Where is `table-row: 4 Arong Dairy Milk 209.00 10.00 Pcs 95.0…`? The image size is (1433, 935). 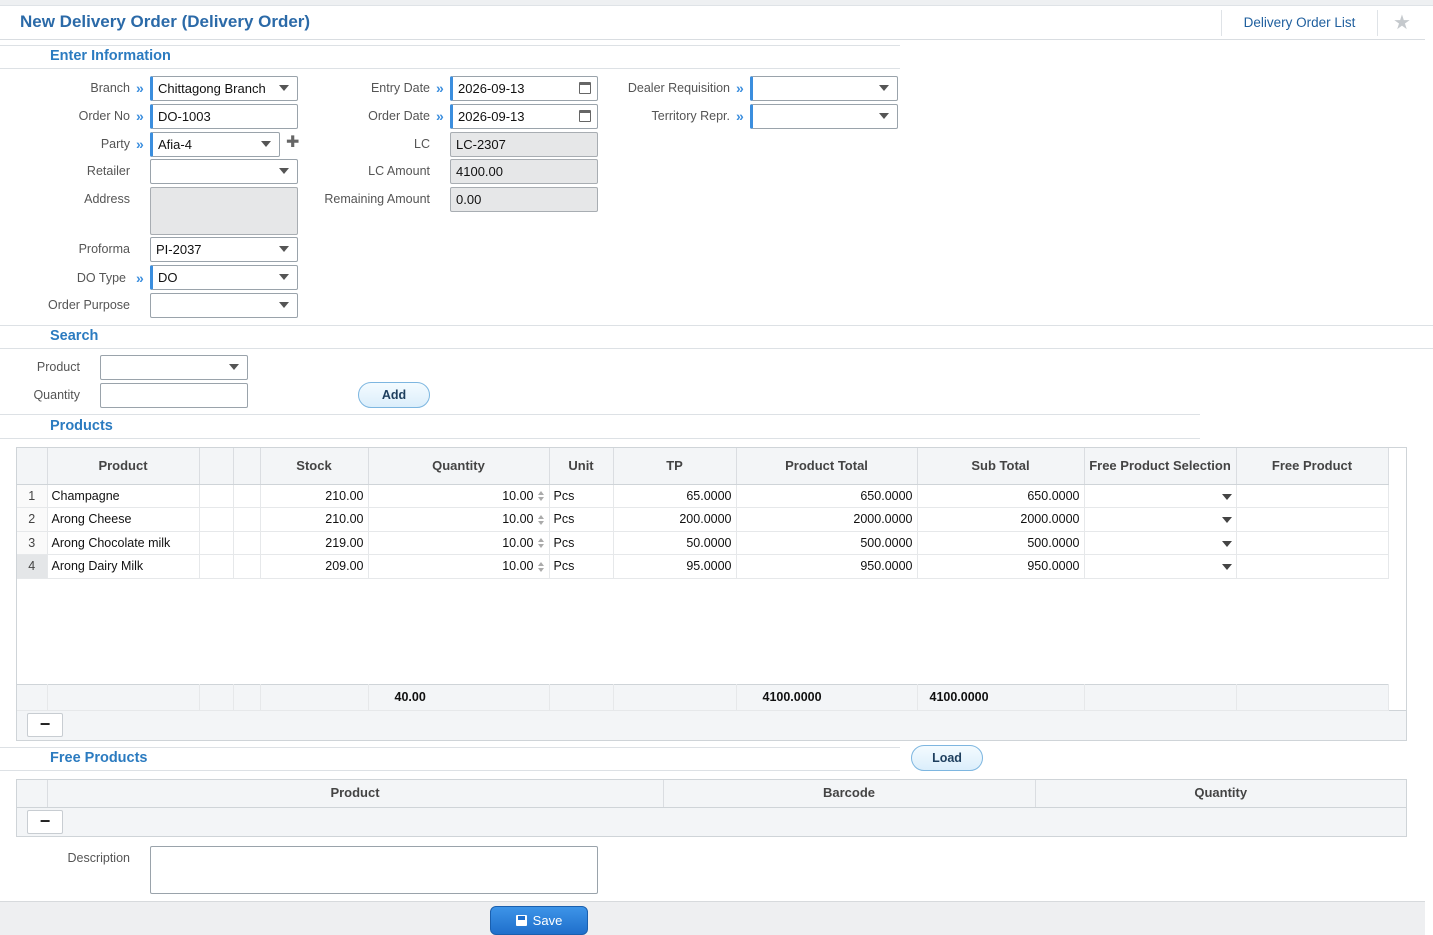
table-row: 4 Arong Dairy Milk 209.00 10.00 Pcs 95.0… is located at coordinates (703, 566).